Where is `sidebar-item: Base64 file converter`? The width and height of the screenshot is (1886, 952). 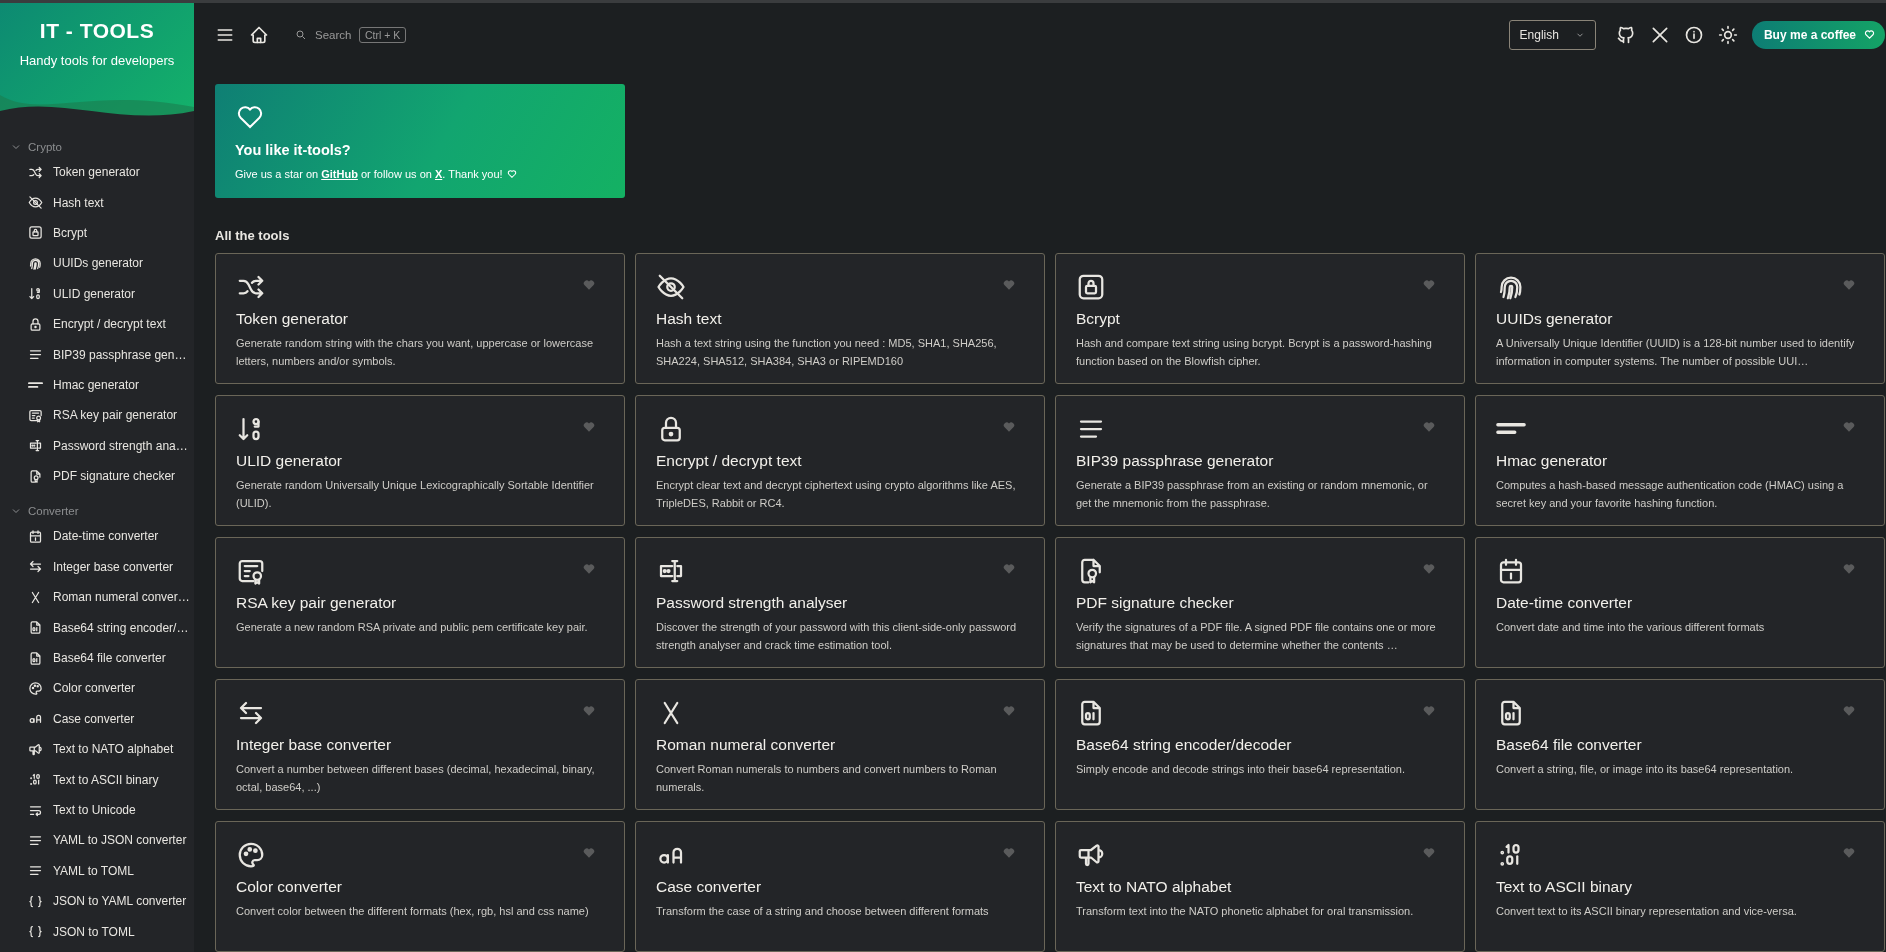 sidebar-item: Base64 file converter is located at coordinates (97, 658).